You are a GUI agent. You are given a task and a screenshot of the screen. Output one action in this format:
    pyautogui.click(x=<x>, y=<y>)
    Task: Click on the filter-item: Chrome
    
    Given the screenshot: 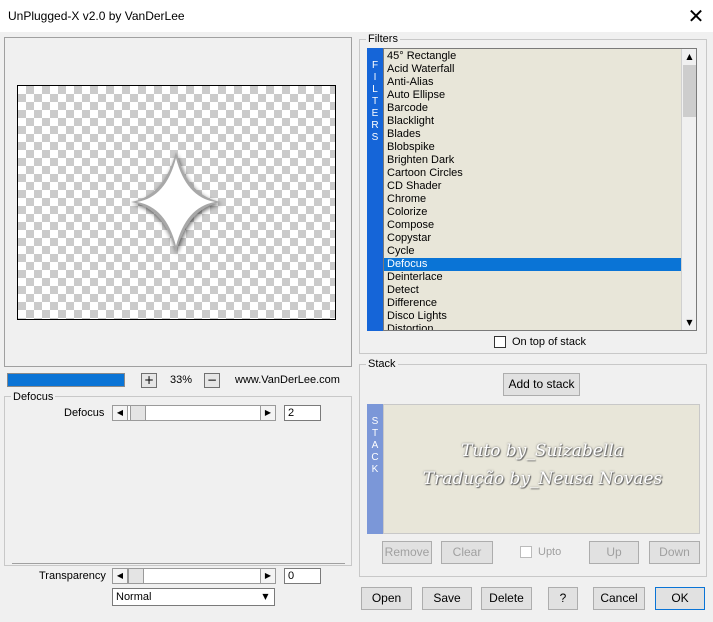 What is the action you would take?
    pyautogui.click(x=532, y=199)
    